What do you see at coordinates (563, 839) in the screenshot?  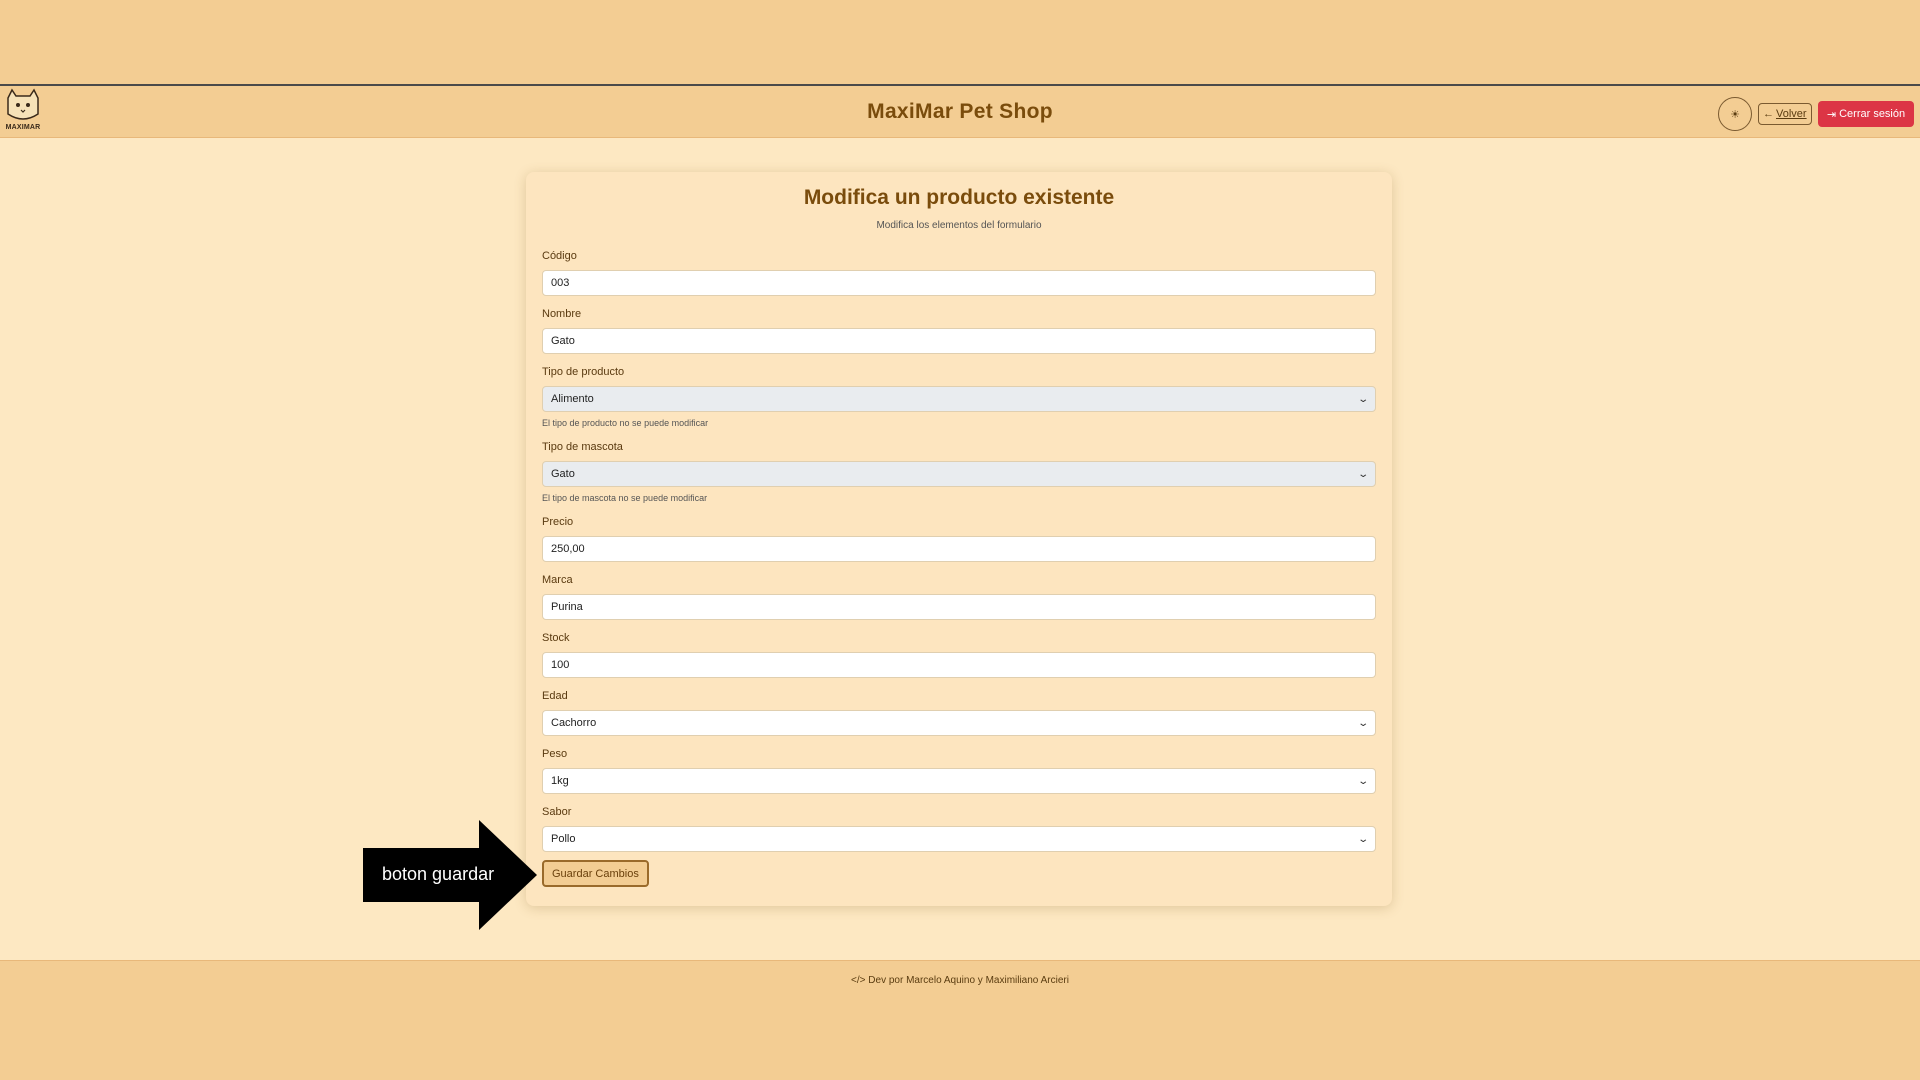 I see `sabor-value: Pollo` at bounding box center [563, 839].